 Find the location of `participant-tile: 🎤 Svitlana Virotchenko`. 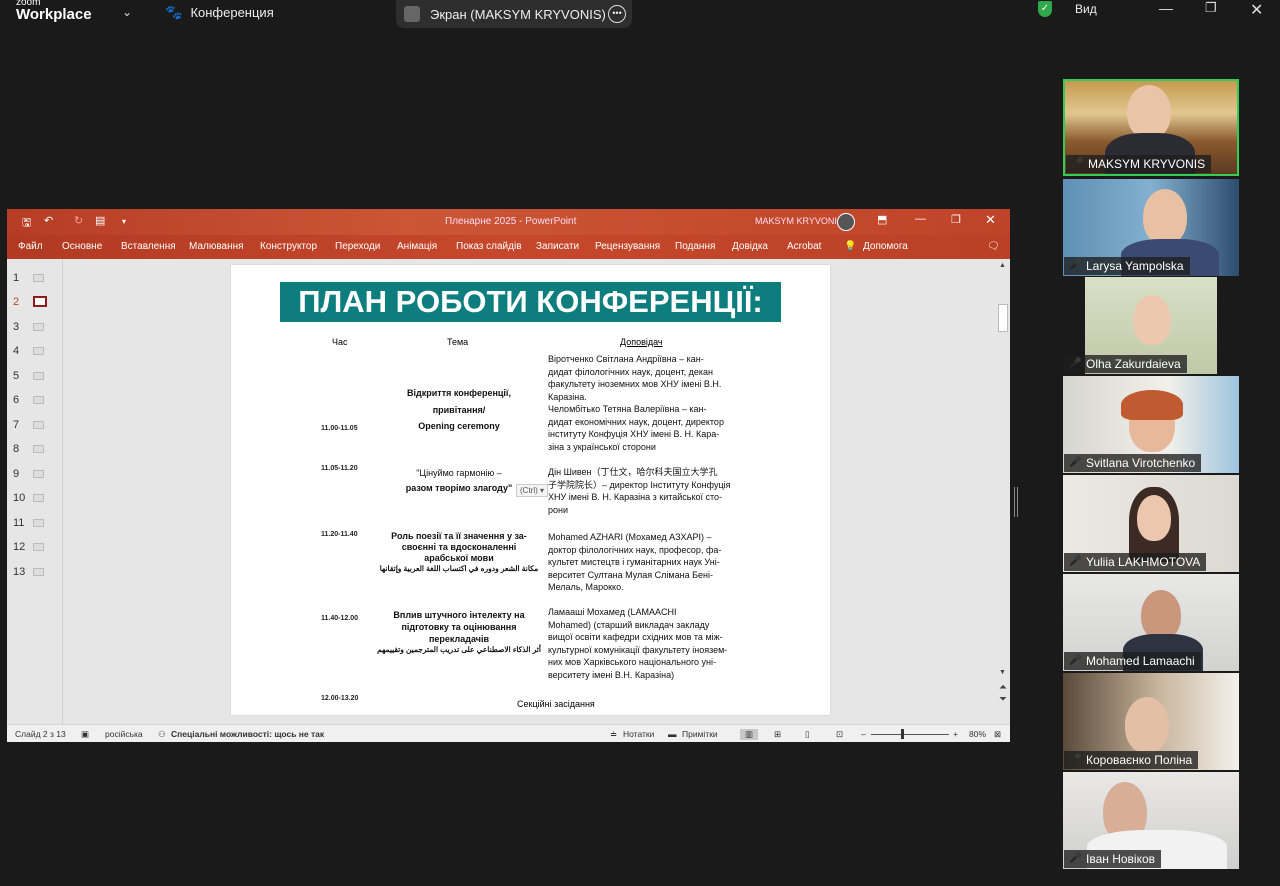

participant-tile: 🎤 Svitlana Virotchenko is located at coordinates (1151, 424).